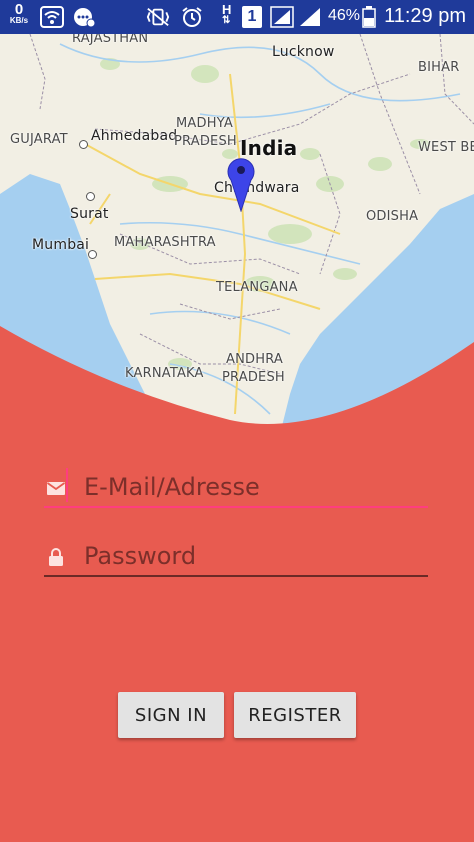 The height and width of the screenshot is (842, 474). Describe the element at coordinates (236, 507) in the screenshot. I see `email-underline` at that location.